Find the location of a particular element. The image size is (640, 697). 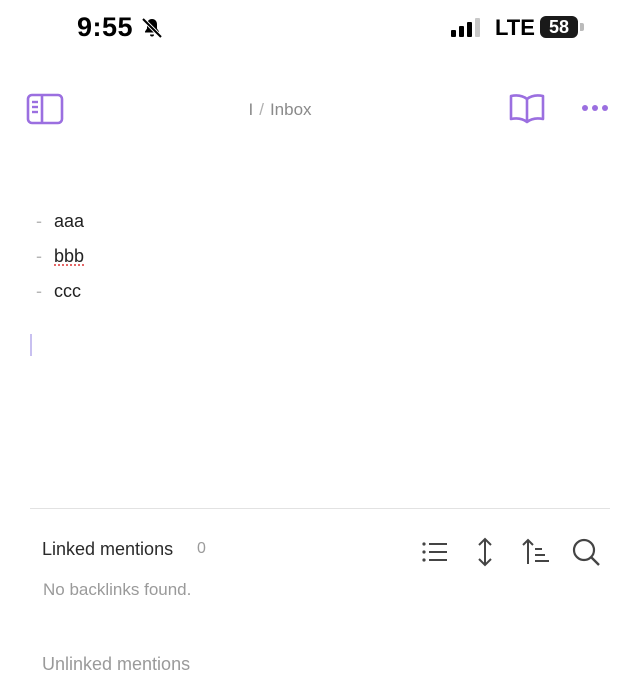

battery-level: 58 is located at coordinates (559, 26).